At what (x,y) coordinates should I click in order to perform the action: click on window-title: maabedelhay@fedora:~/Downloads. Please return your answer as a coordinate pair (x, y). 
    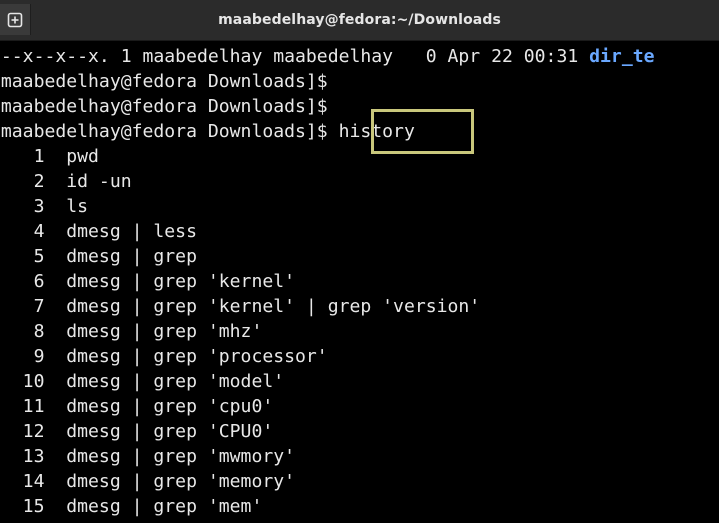
    Looking at the image, I should click on (359, 20).